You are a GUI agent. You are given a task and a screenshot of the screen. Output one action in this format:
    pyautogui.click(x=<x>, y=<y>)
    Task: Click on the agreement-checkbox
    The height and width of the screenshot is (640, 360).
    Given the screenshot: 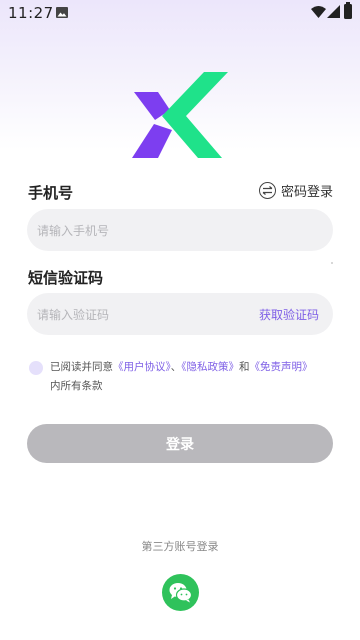 What is the action you would take?
    pyautogui.click(x=36, y=368)
    